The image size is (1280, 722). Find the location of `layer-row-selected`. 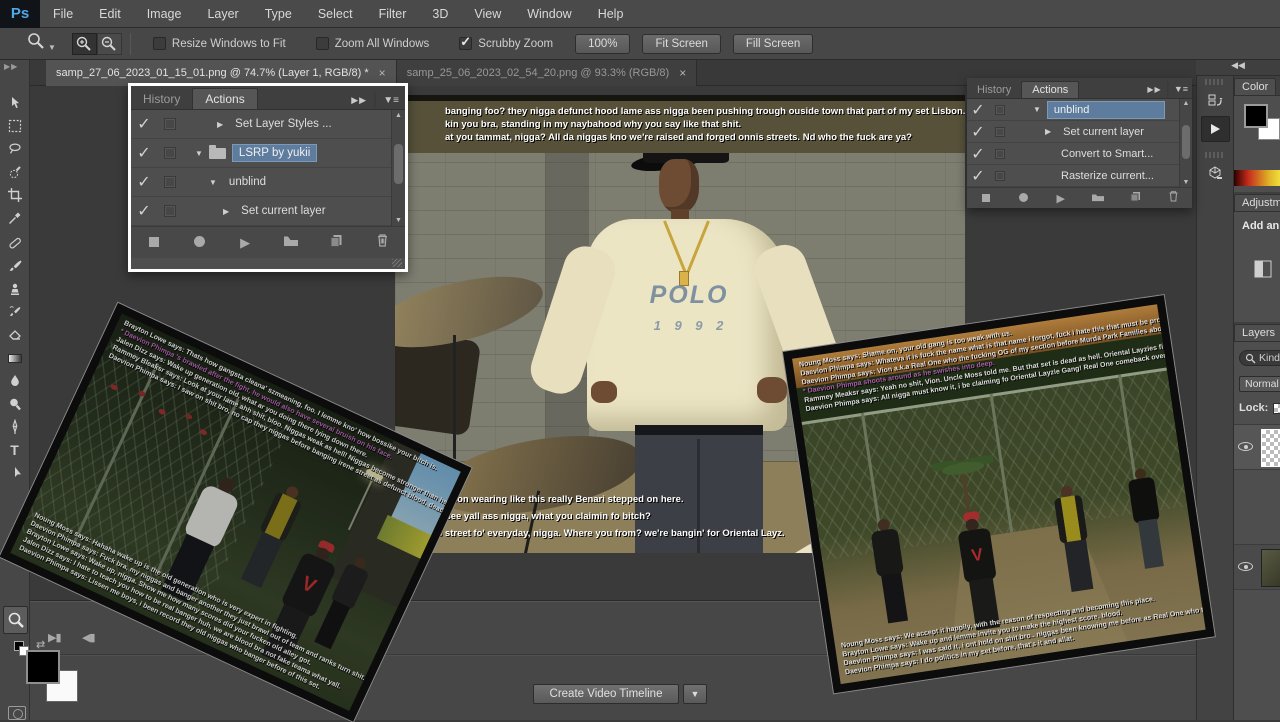

layer-row-selected is located at coordinates (1257, 447).